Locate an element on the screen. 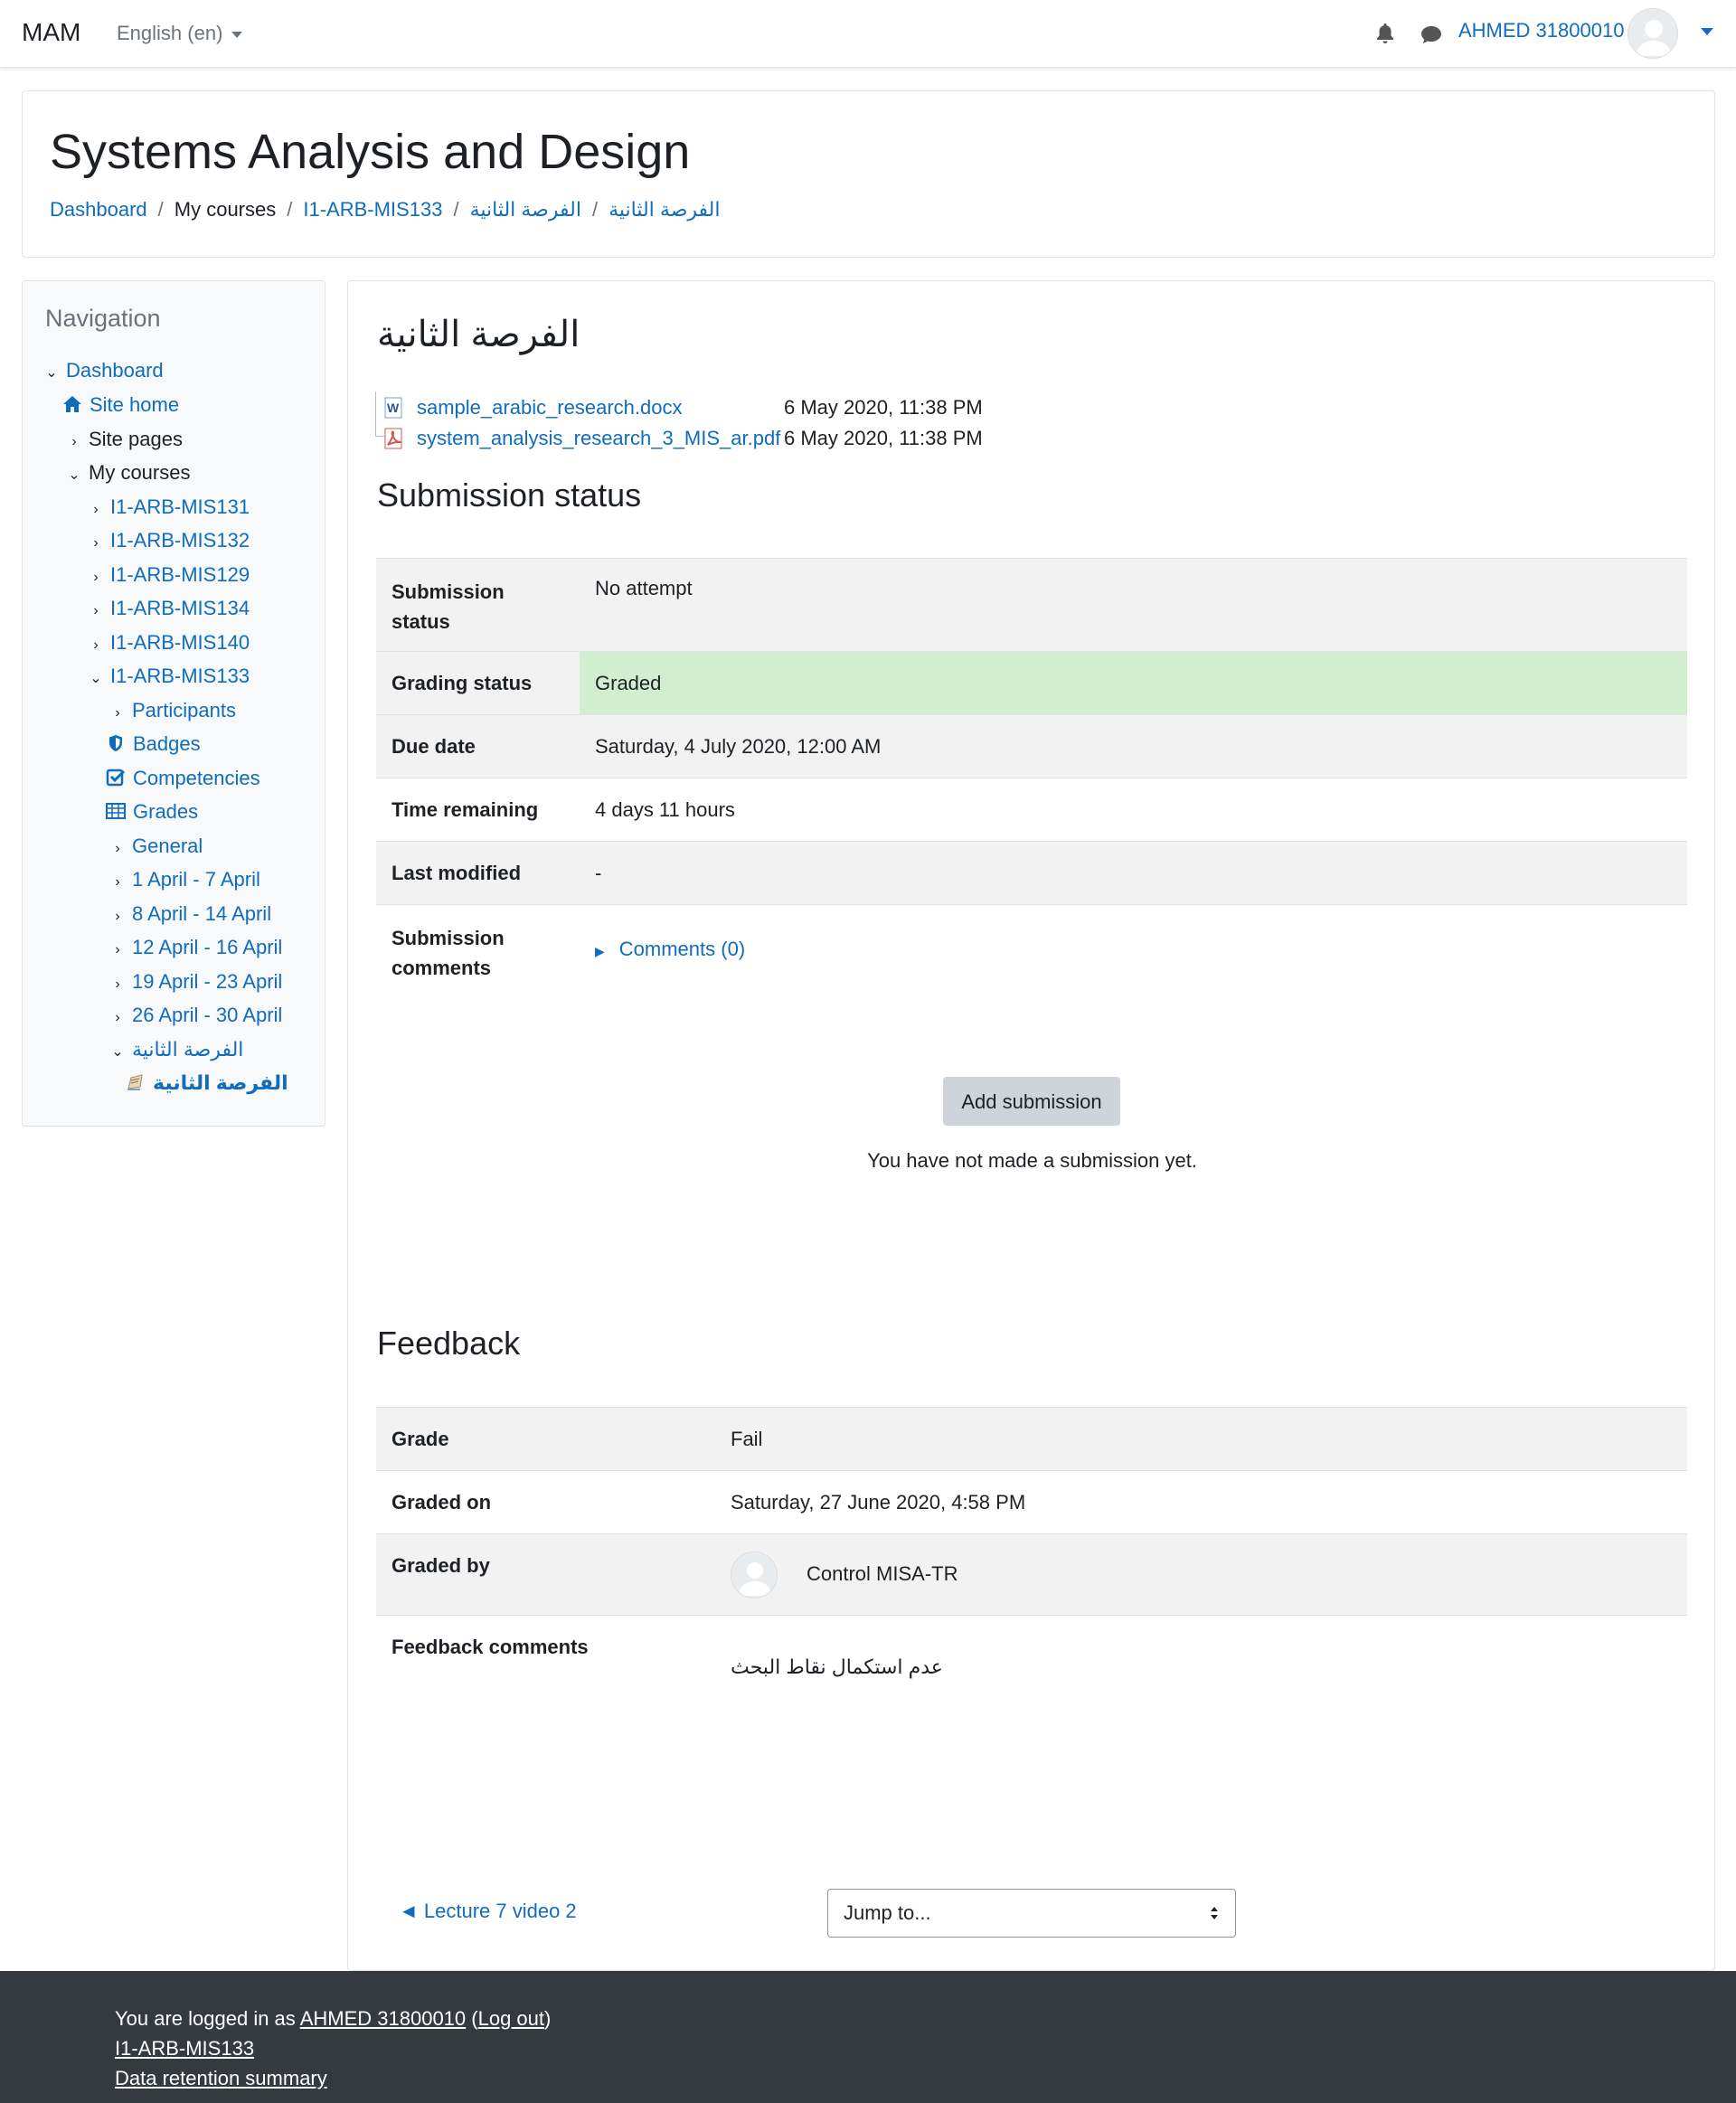  word-file-icon: W is located at coordinates (393, 408).